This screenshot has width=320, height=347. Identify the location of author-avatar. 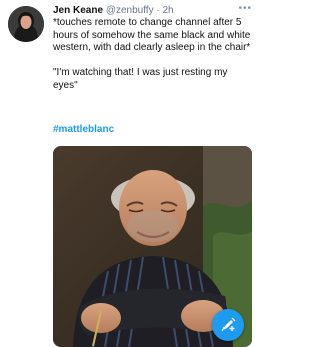
(26, 24).